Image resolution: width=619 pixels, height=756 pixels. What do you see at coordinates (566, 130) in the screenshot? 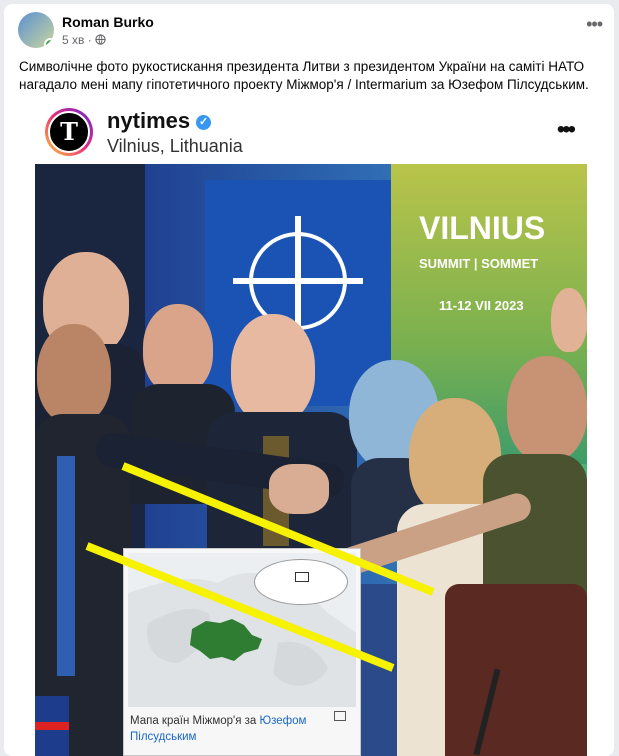
I see `instagram-more-icon: •••` at bounding box center [566, 130].